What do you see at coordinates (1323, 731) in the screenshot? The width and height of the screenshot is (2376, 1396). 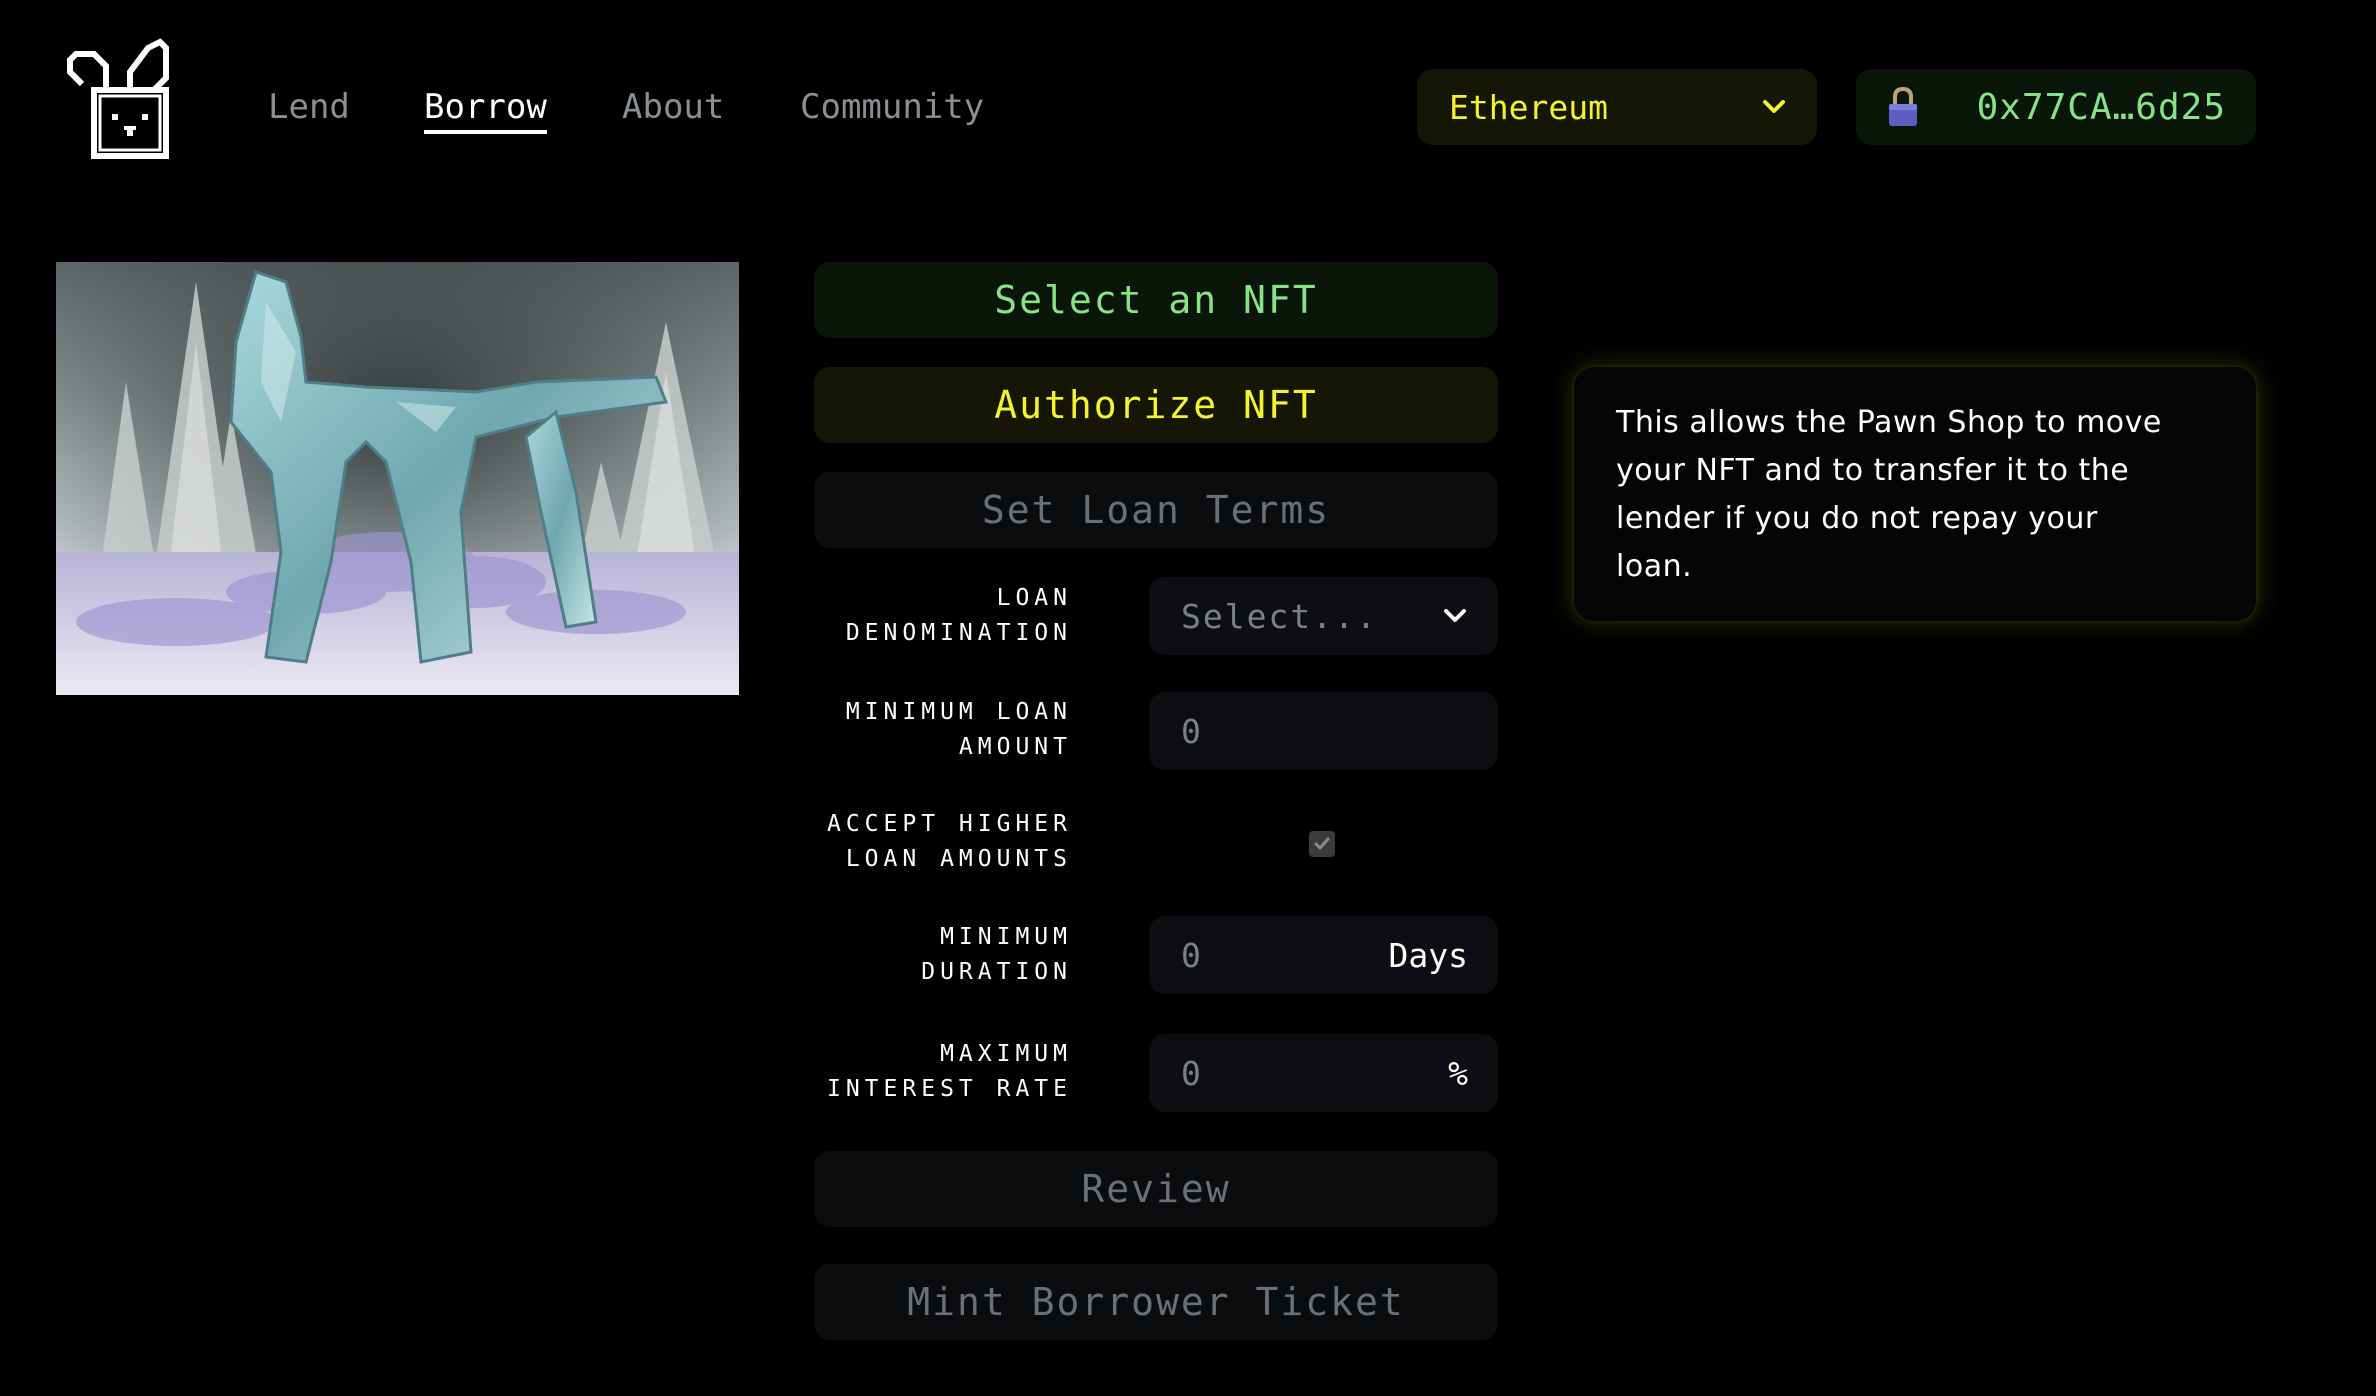 I see `minimum-loan-amount-input: 0` at bounding box center [1323, 731].